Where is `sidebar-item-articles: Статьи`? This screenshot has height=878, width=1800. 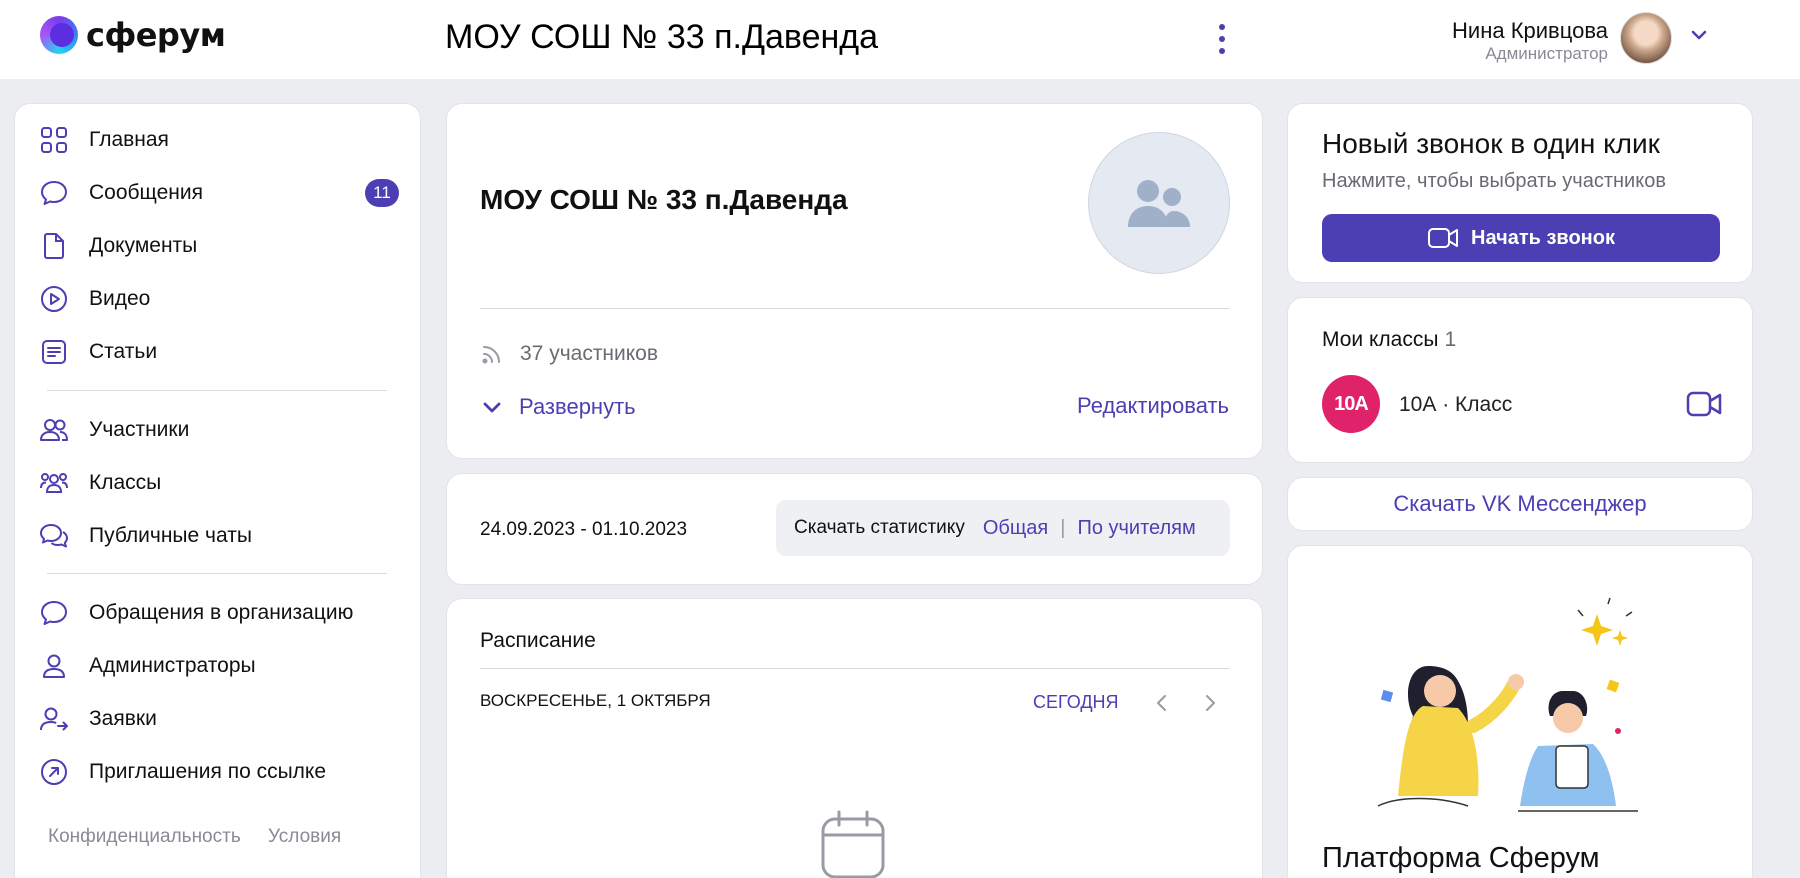
sidebar-item-articles: Статьи is located at coordinates (98, 352).